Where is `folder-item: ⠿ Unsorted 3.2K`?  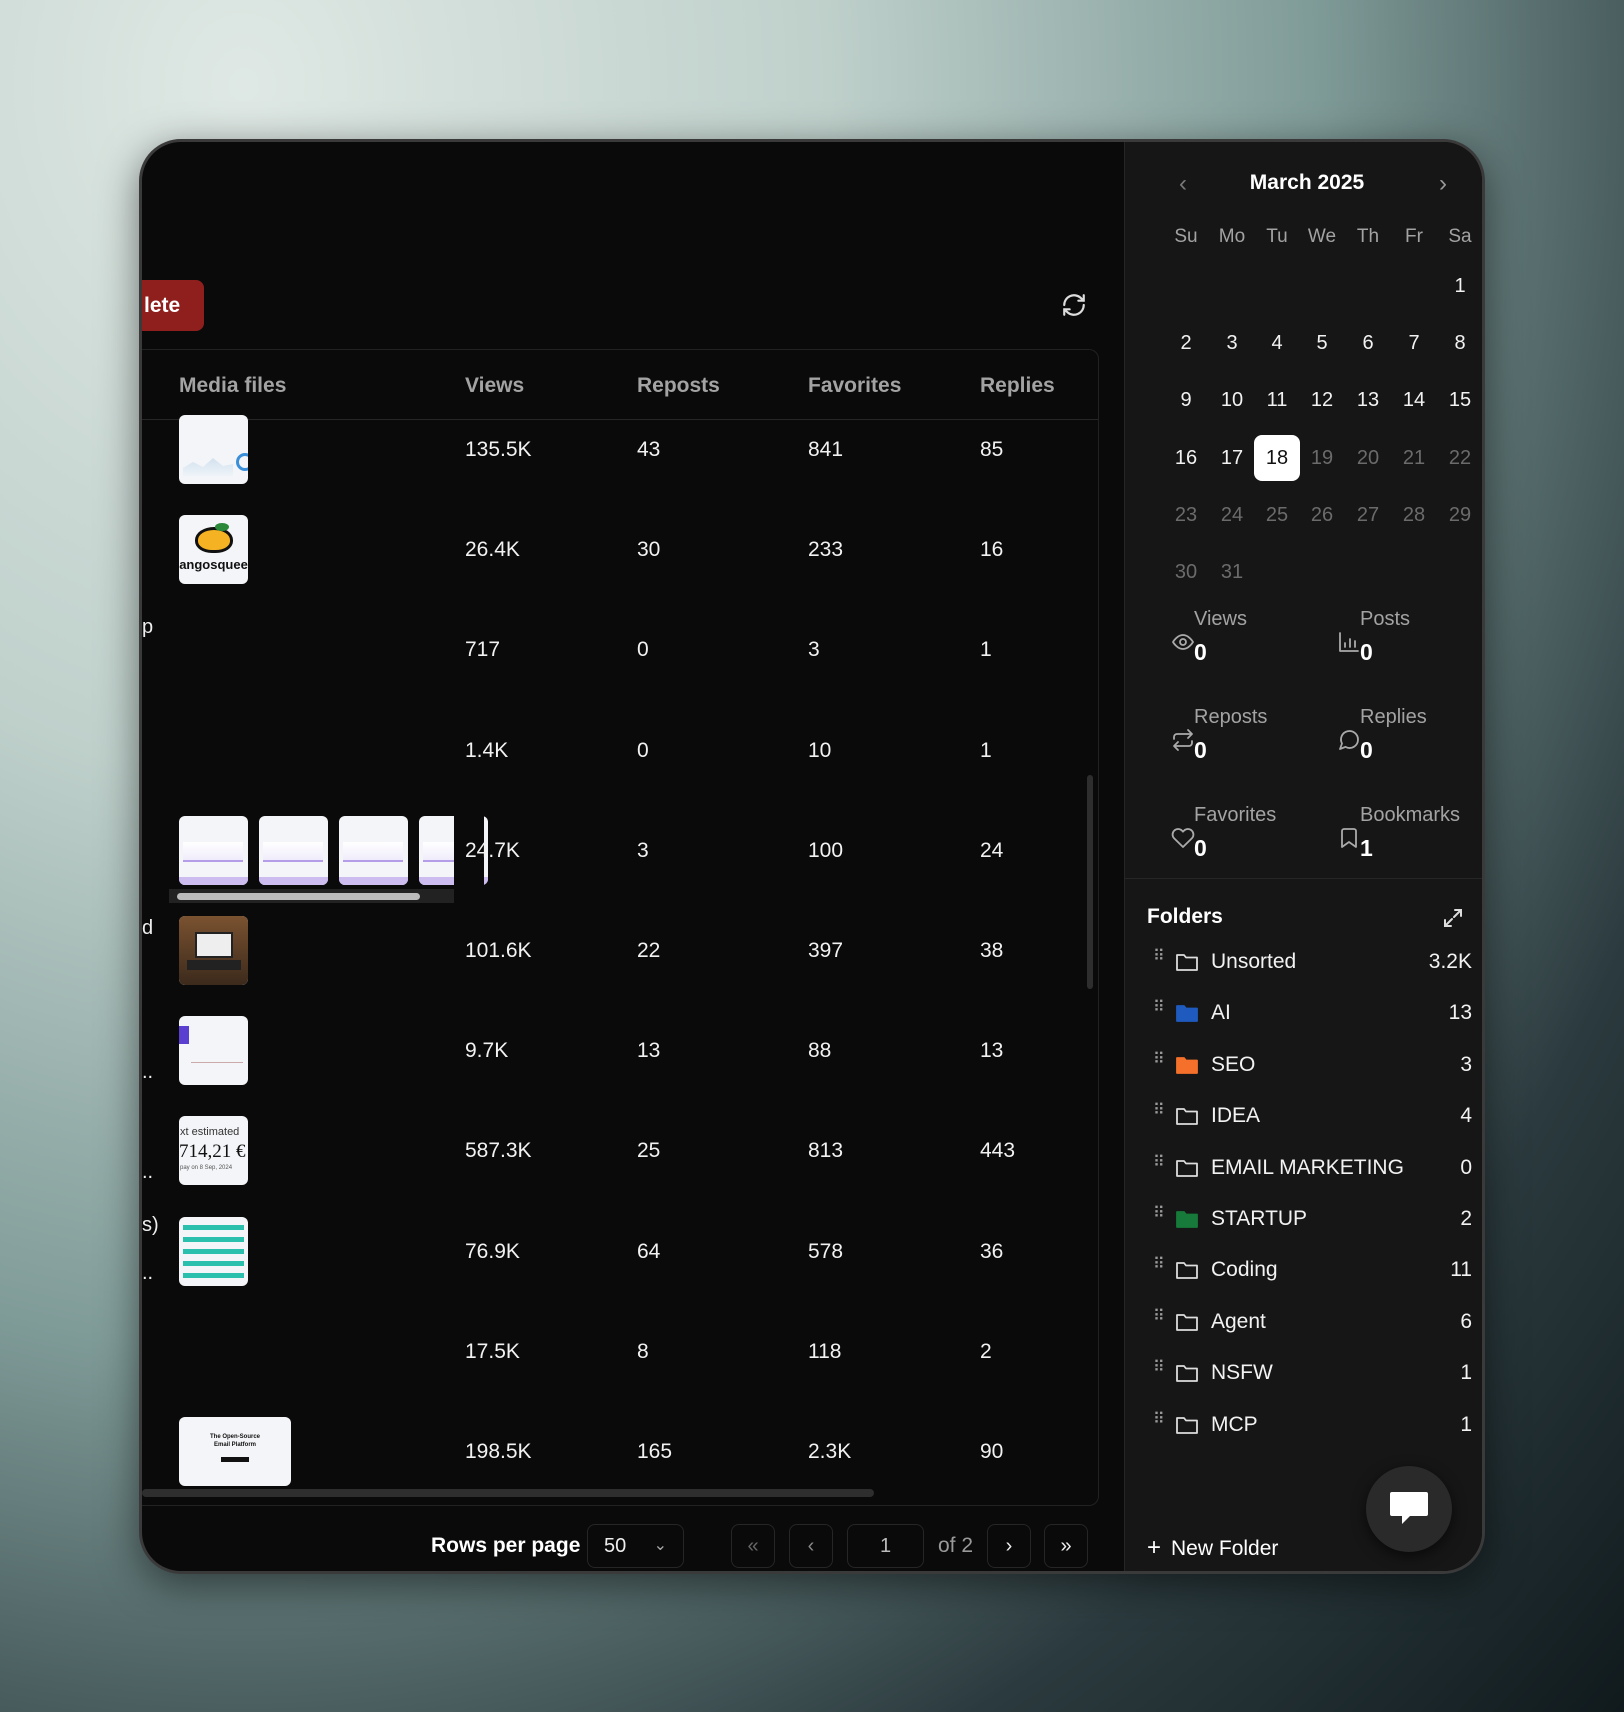
folder-item: ⠿ Unsorted 3.2K is located at coordinates (1303, 963).